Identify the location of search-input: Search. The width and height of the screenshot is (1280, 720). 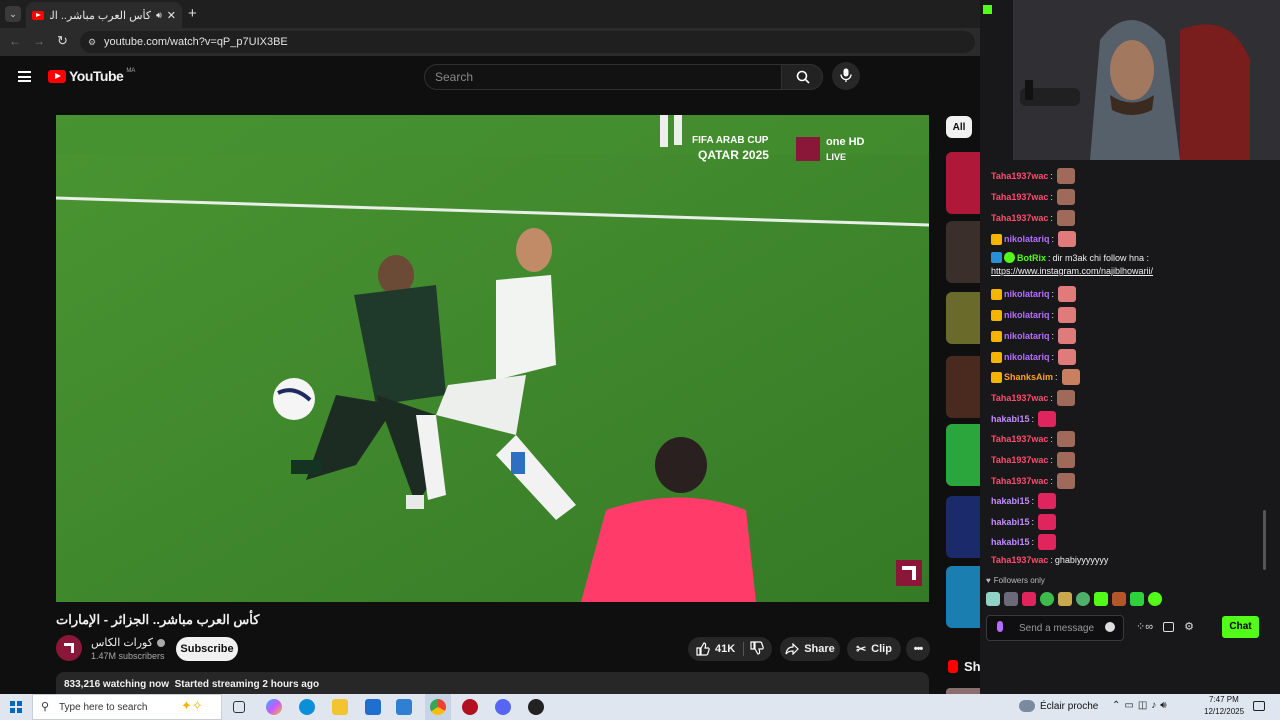
(603, 77).